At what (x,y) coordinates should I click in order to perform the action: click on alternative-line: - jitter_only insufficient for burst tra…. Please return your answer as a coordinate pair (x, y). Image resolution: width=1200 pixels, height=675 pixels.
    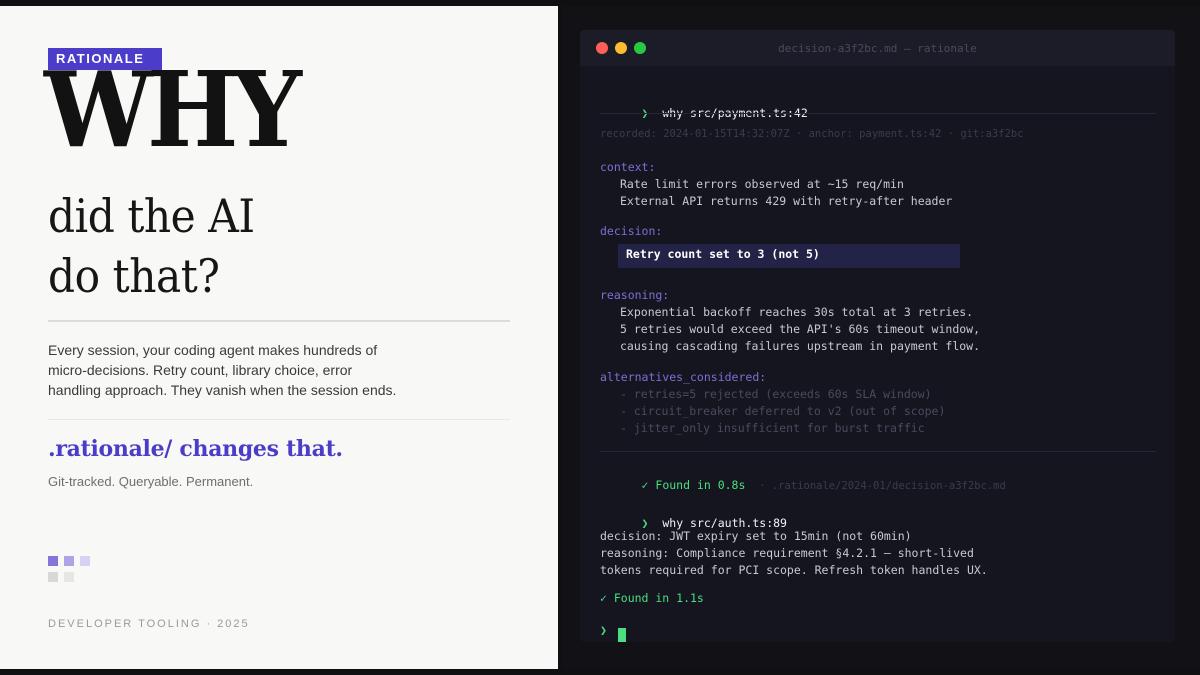
    Looking at the image, I should click on (772, 428).